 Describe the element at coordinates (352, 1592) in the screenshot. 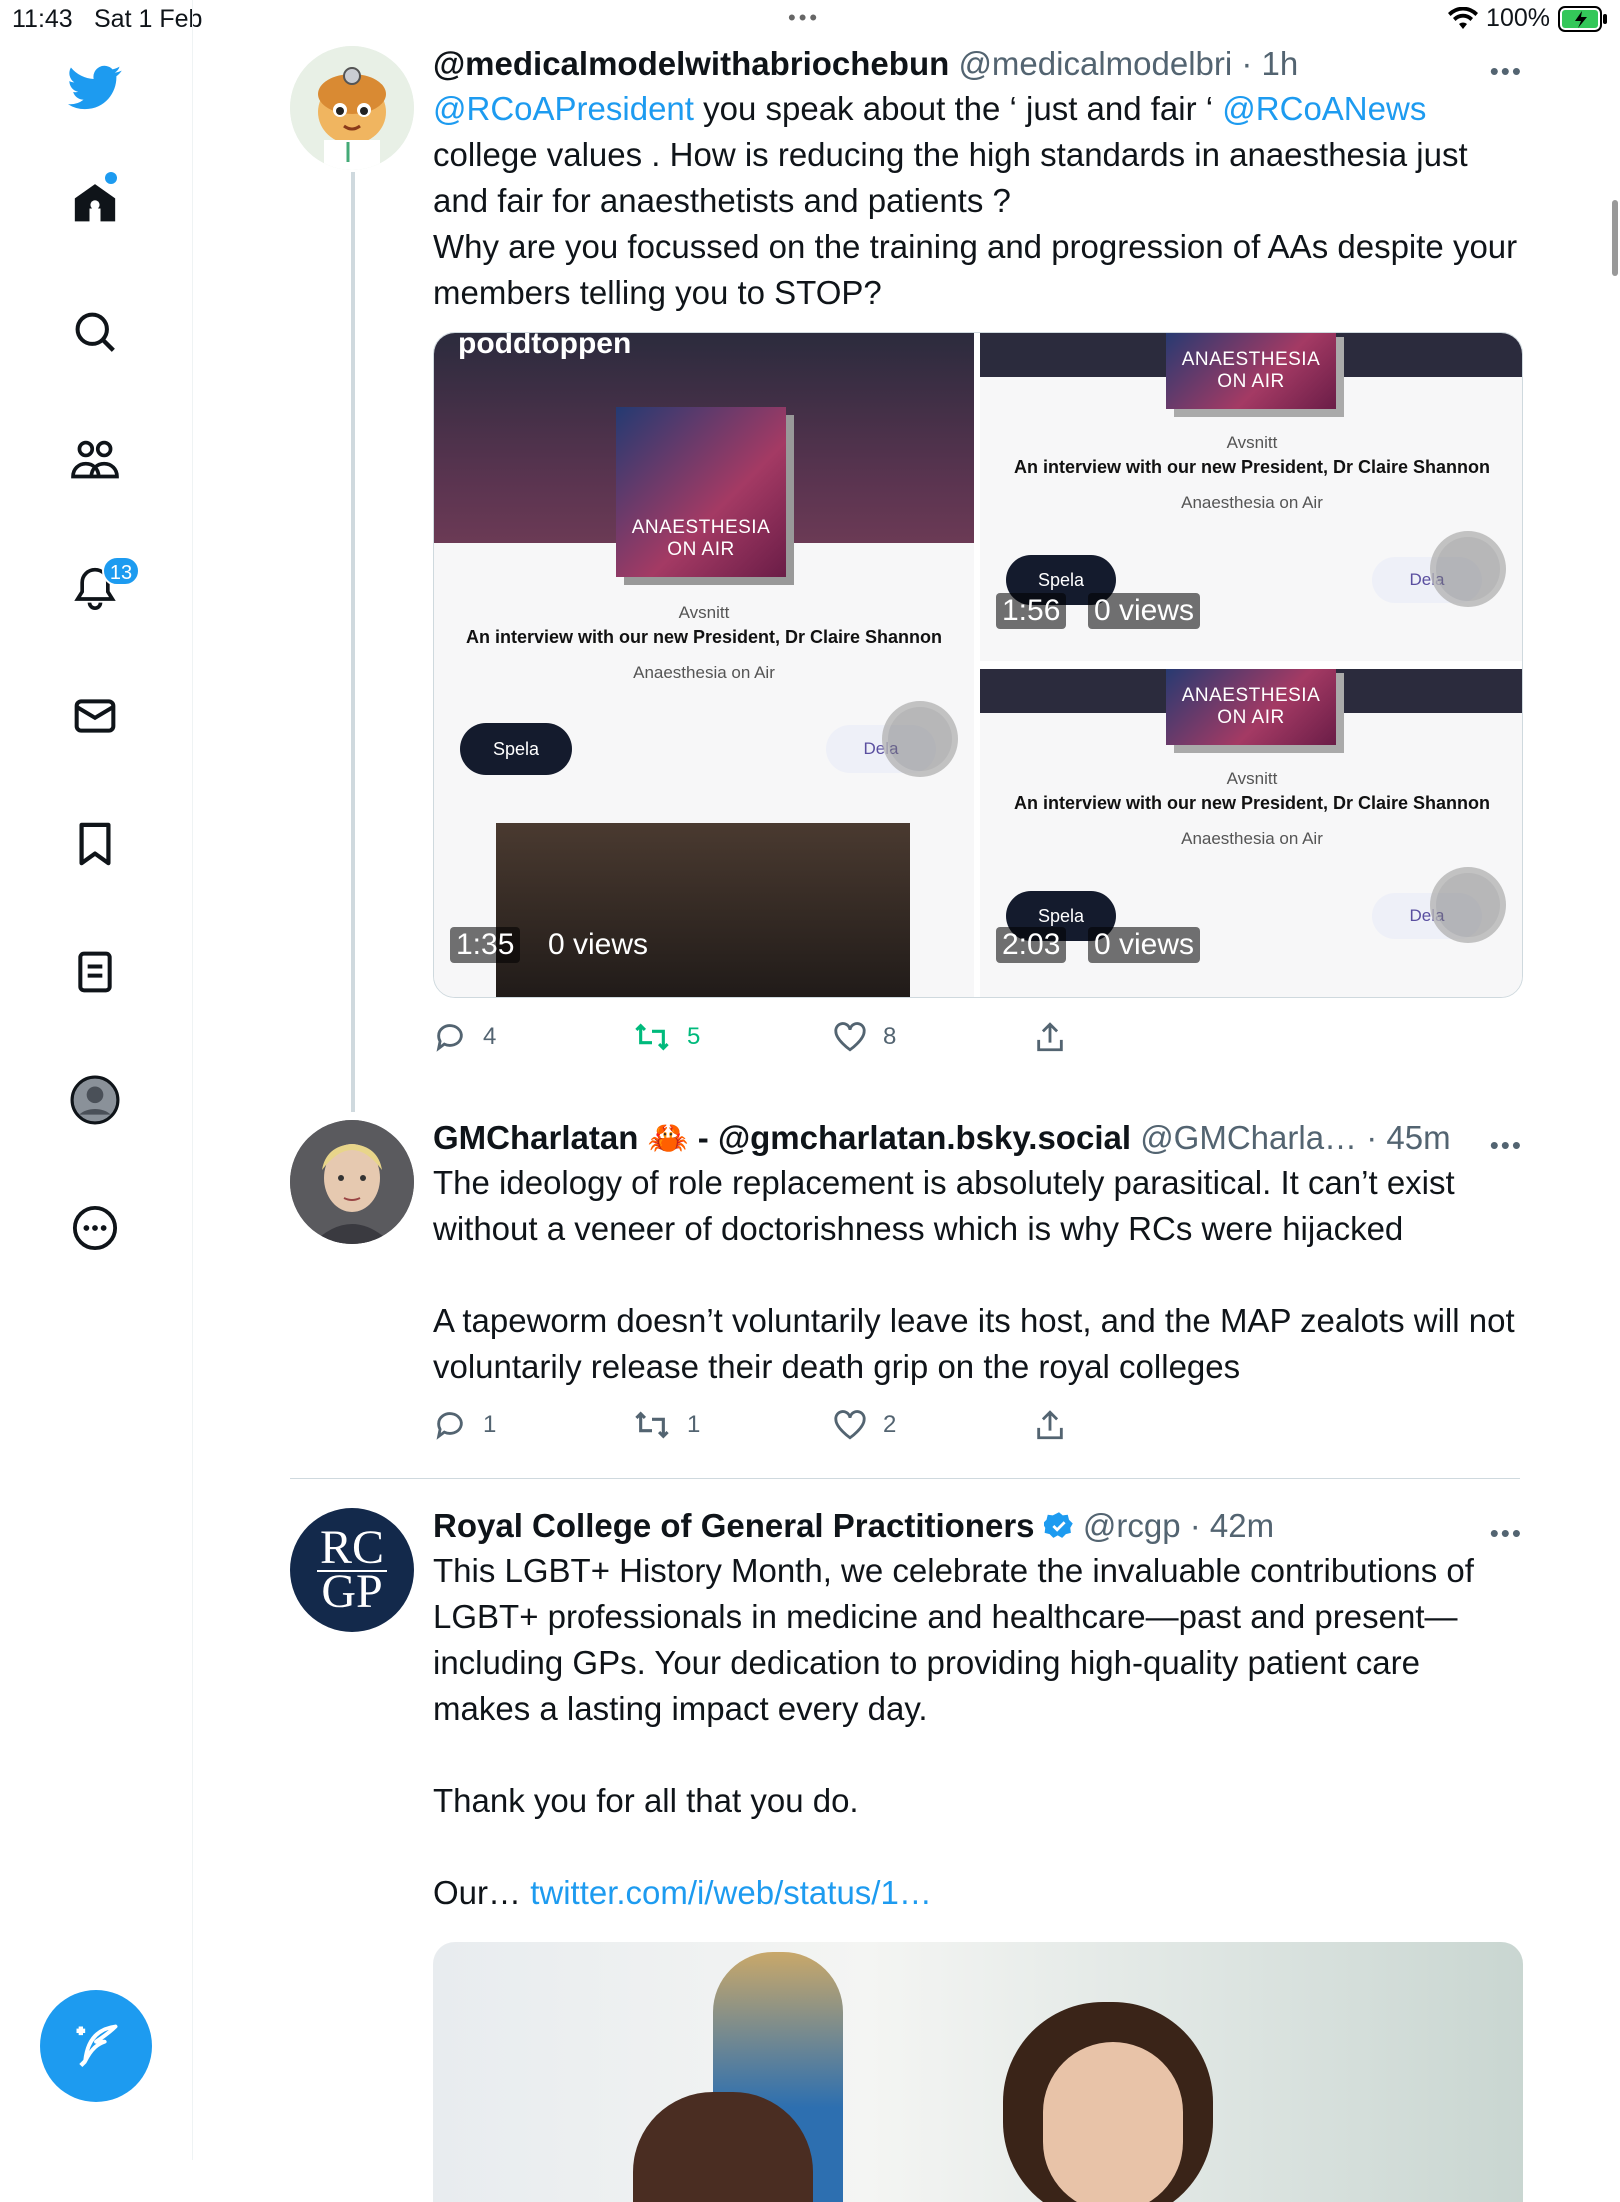

I see `avatar-text: GP` at that location.